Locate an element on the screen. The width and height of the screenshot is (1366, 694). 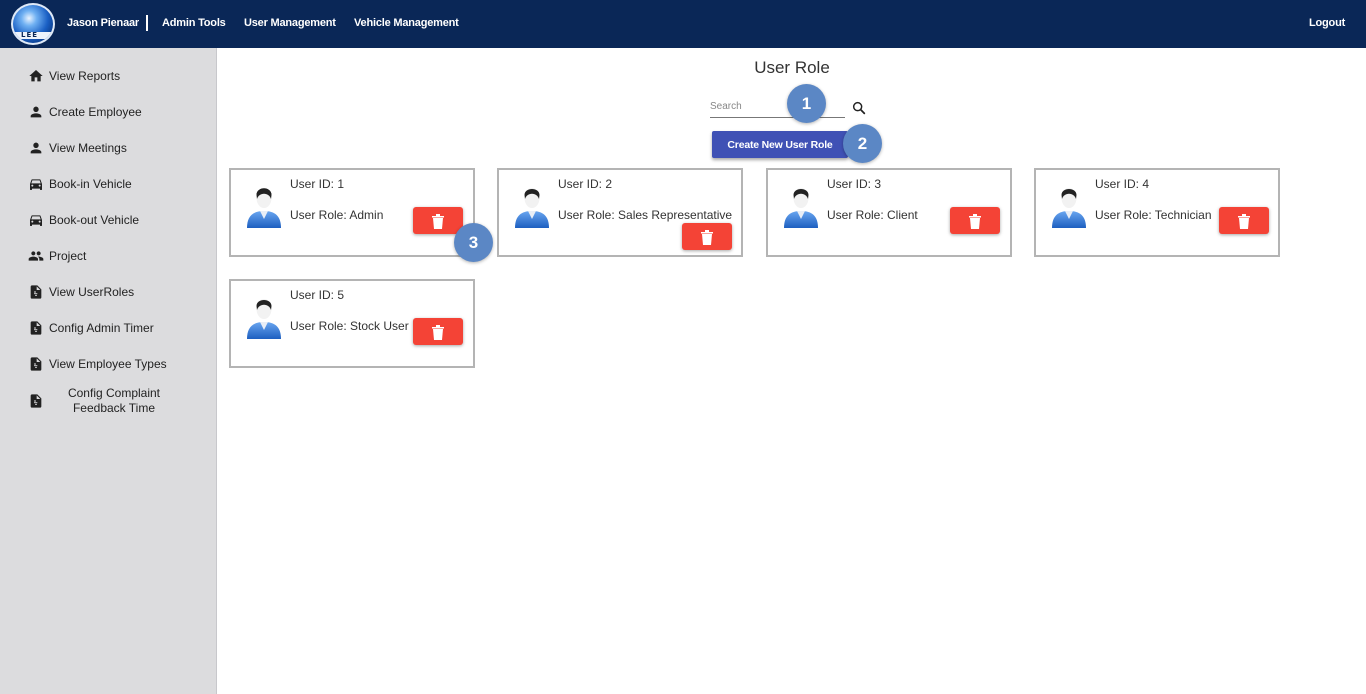
create-new-user-role-button: Create New User Role is located at coordinates (780, 144).